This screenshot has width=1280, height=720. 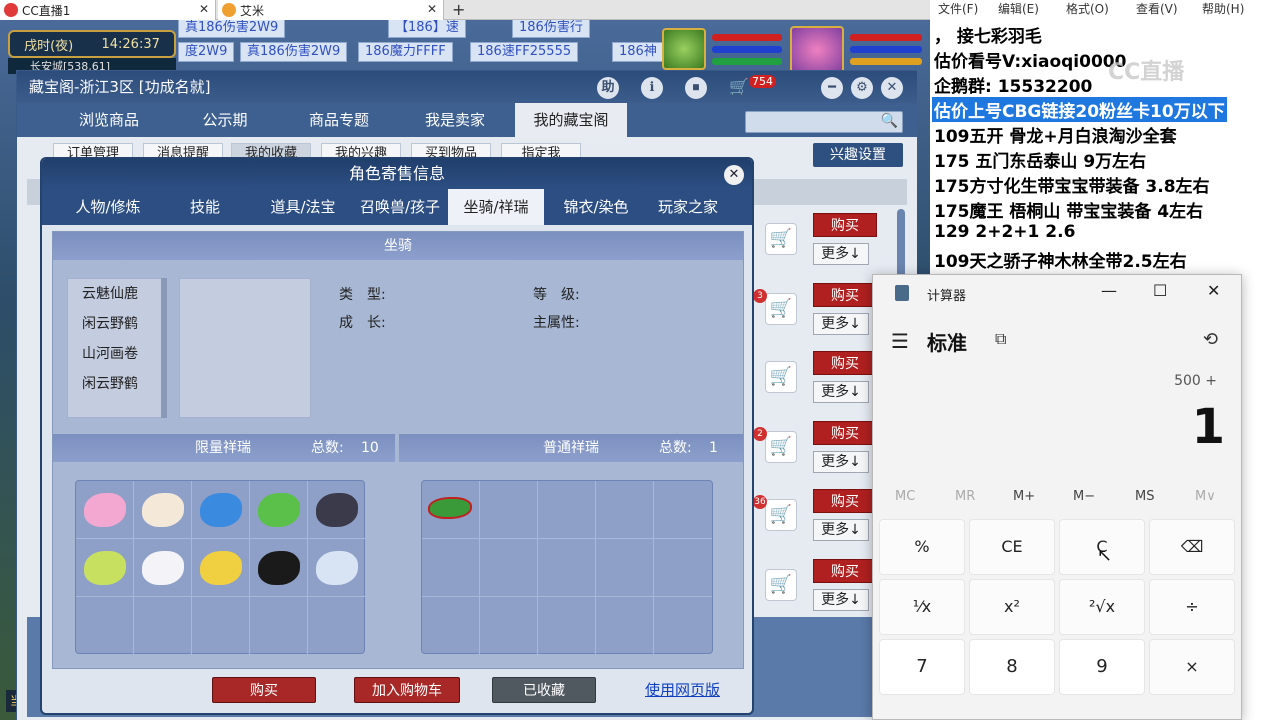 I want to click on digit-9-button: 9, so click(x=1102, y=667).